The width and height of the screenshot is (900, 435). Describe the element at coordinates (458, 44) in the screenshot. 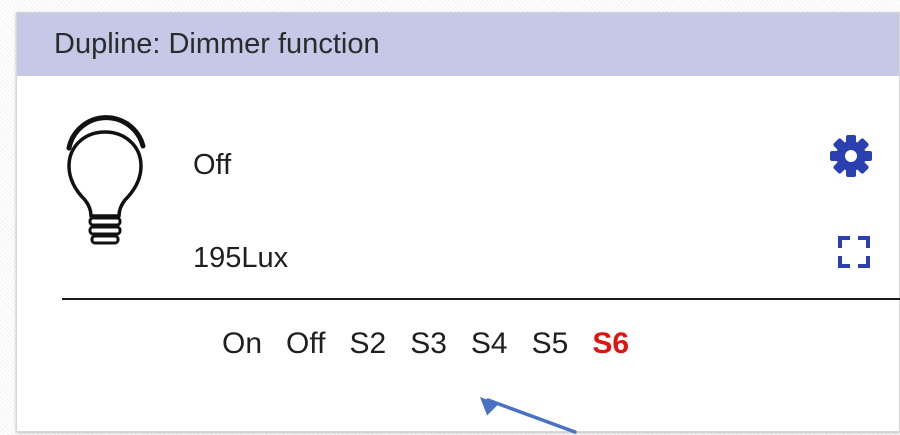

I see `card-header: Dupline: Dimmer function` at that location.